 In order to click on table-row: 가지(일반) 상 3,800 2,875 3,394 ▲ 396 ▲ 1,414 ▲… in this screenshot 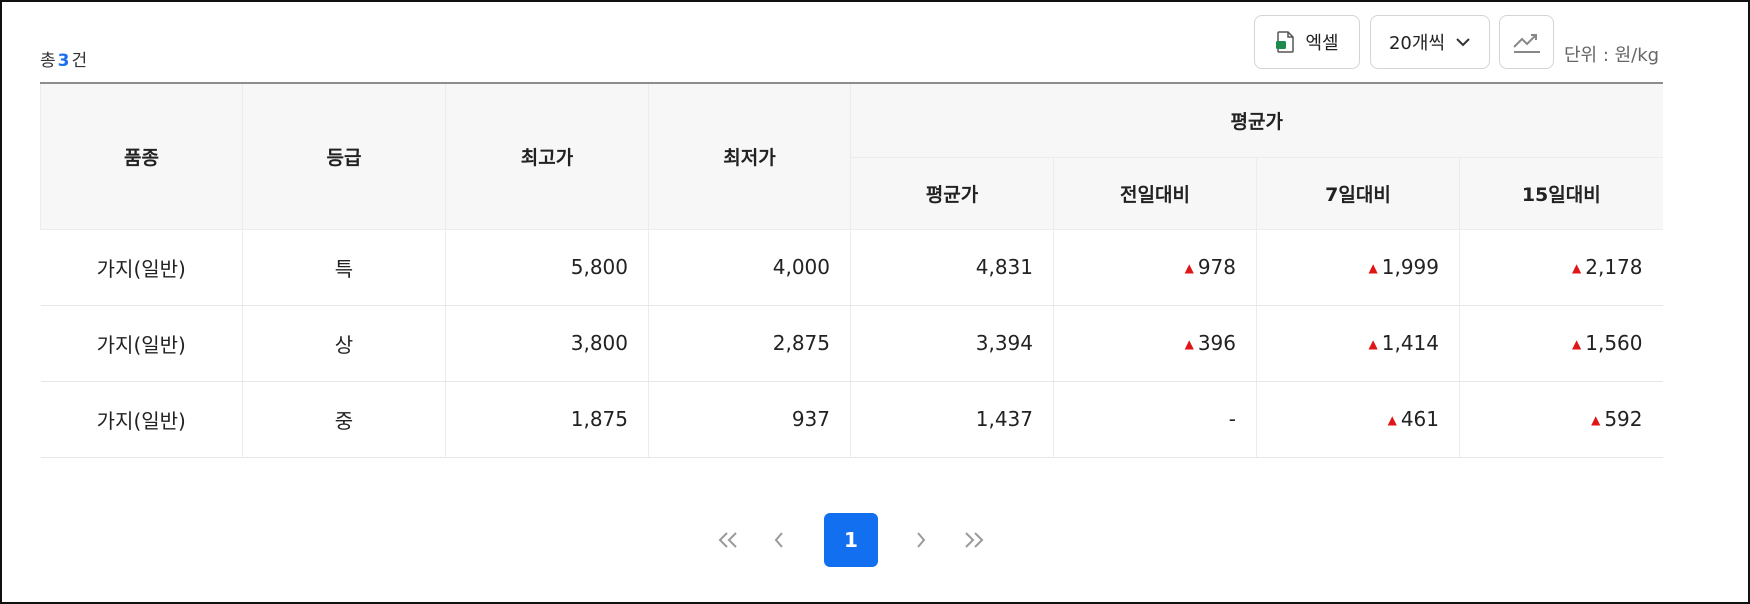, I will do `click(851, 343)`.